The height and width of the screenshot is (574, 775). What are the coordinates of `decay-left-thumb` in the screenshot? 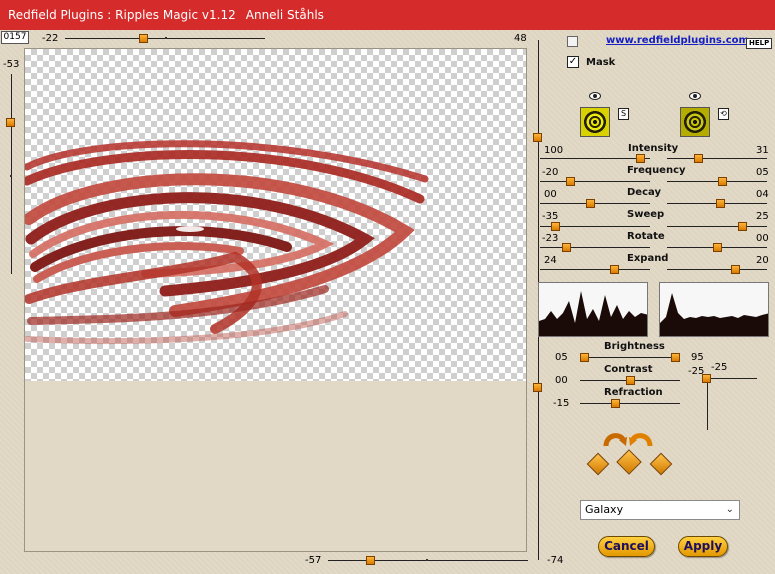 It's located at (590, 203).